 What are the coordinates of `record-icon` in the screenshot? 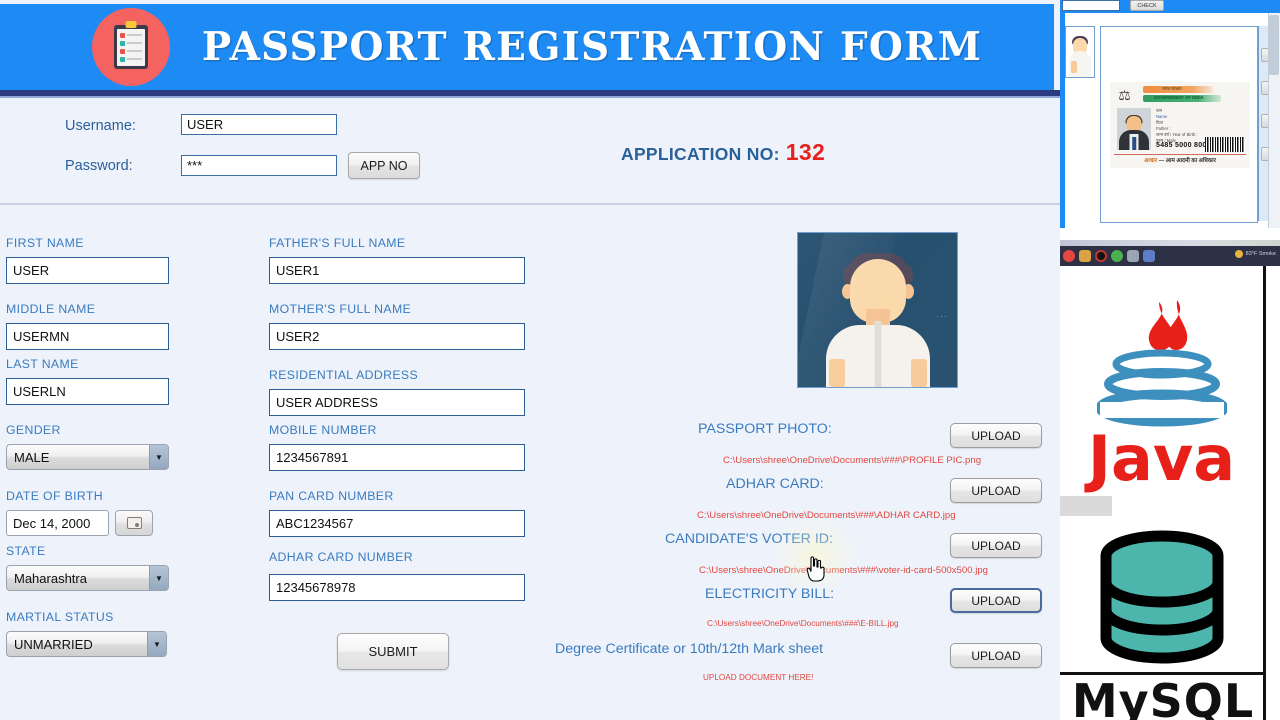 It's located at (1101, 256).